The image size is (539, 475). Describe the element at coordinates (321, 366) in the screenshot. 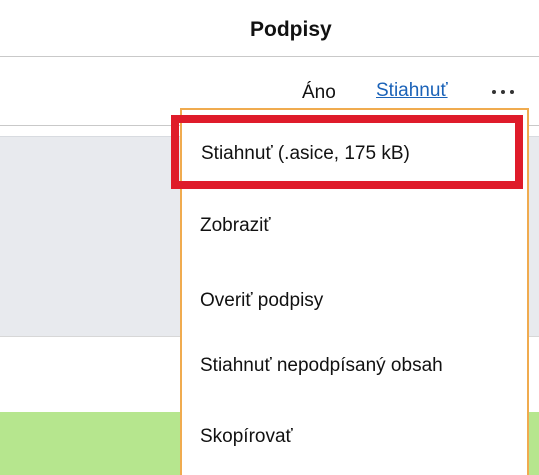

I see `menu-item-download-unsigned-content: Stiahnuť nepodpísaný obsah` at that location.